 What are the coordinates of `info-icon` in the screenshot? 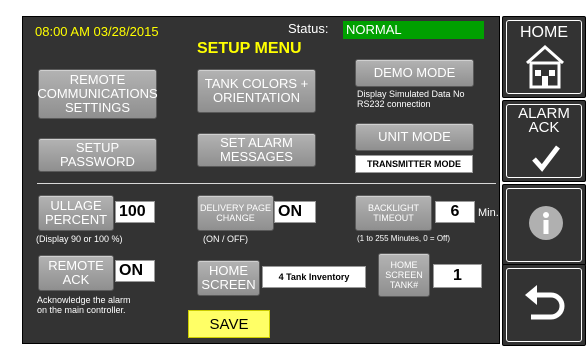 It's located at (546, 223).